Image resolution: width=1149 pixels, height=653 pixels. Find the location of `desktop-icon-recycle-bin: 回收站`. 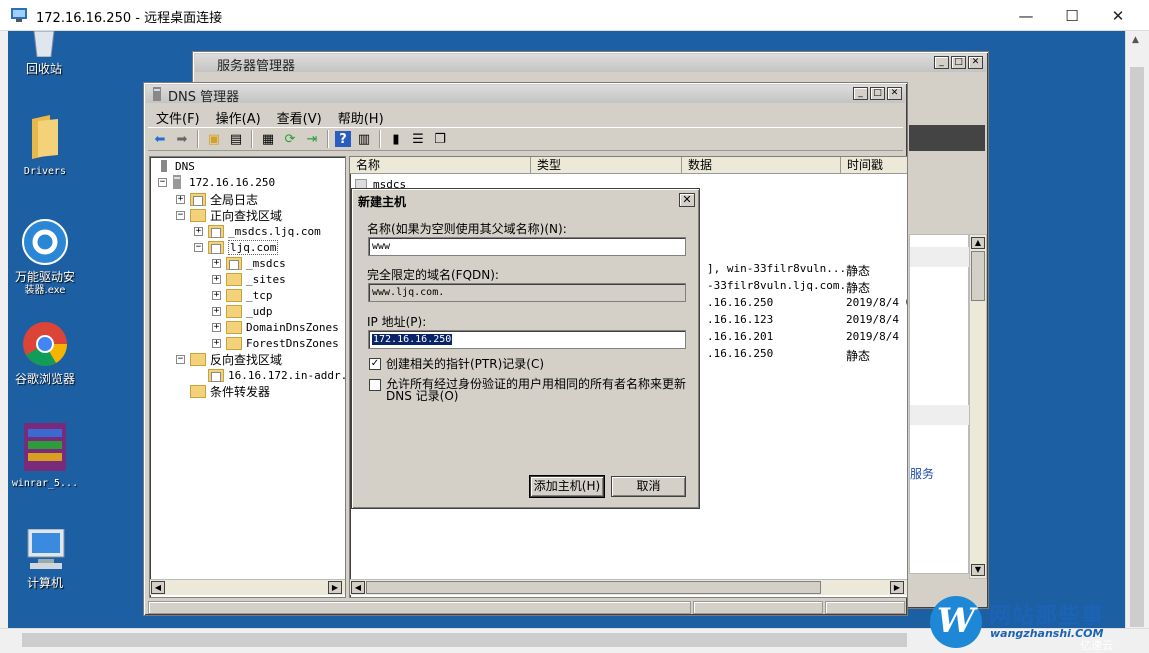

desktop-icon-recycle-bin: 回收站 is located at coordinates (44, 53).